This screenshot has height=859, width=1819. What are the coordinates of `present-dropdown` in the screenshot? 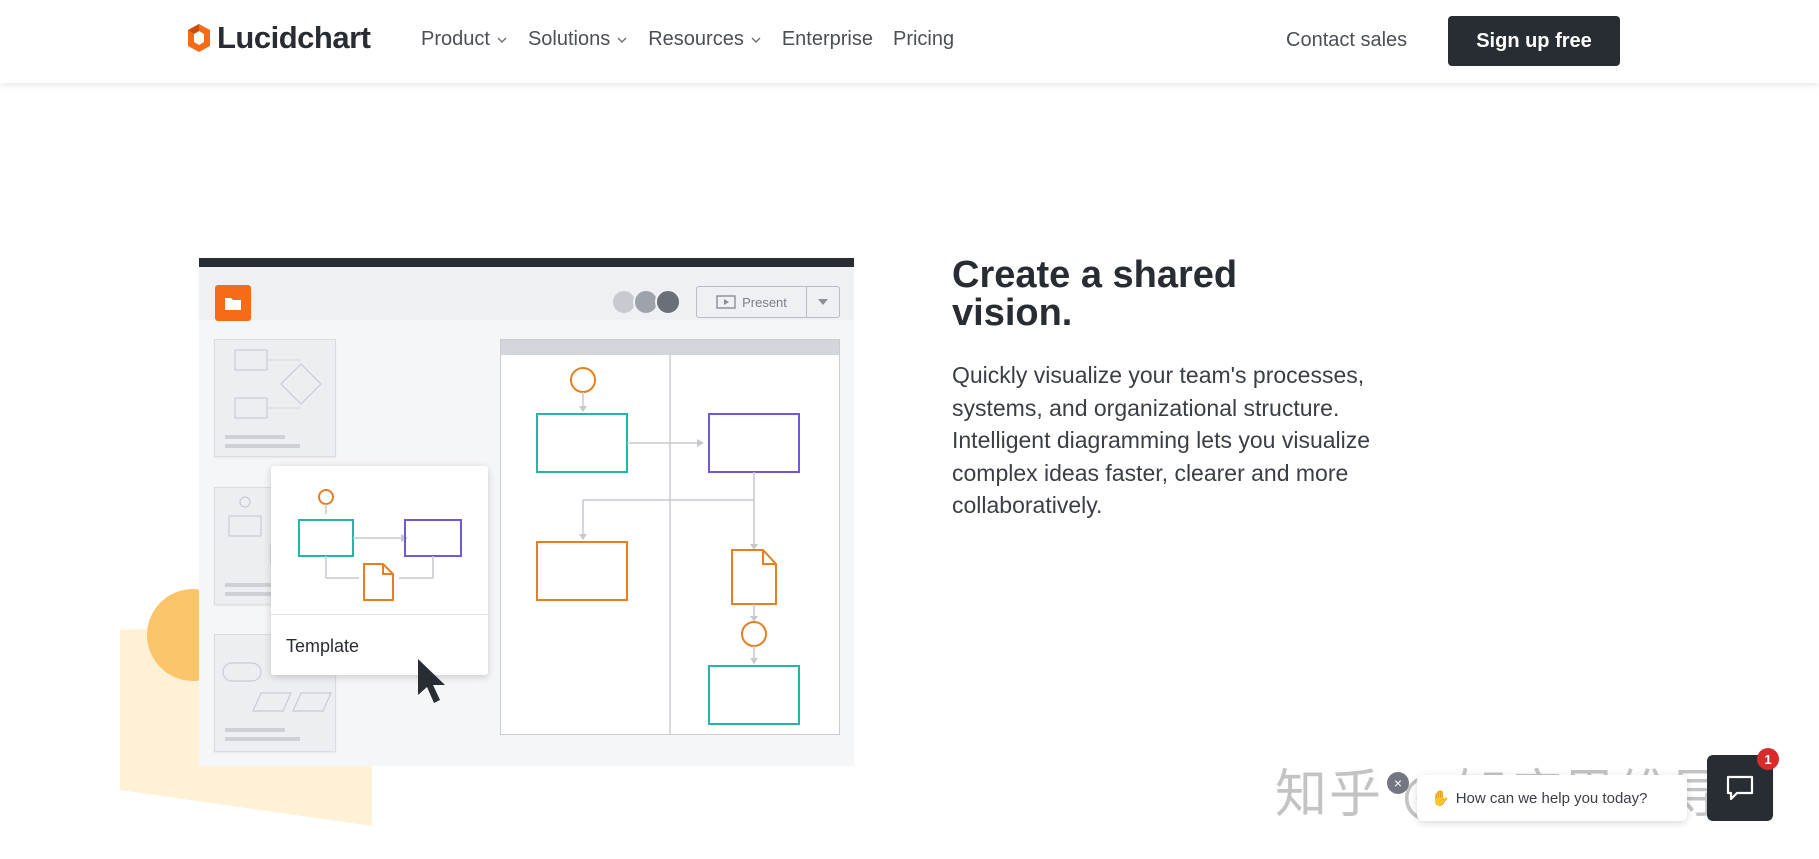 It's located at (823, 302).